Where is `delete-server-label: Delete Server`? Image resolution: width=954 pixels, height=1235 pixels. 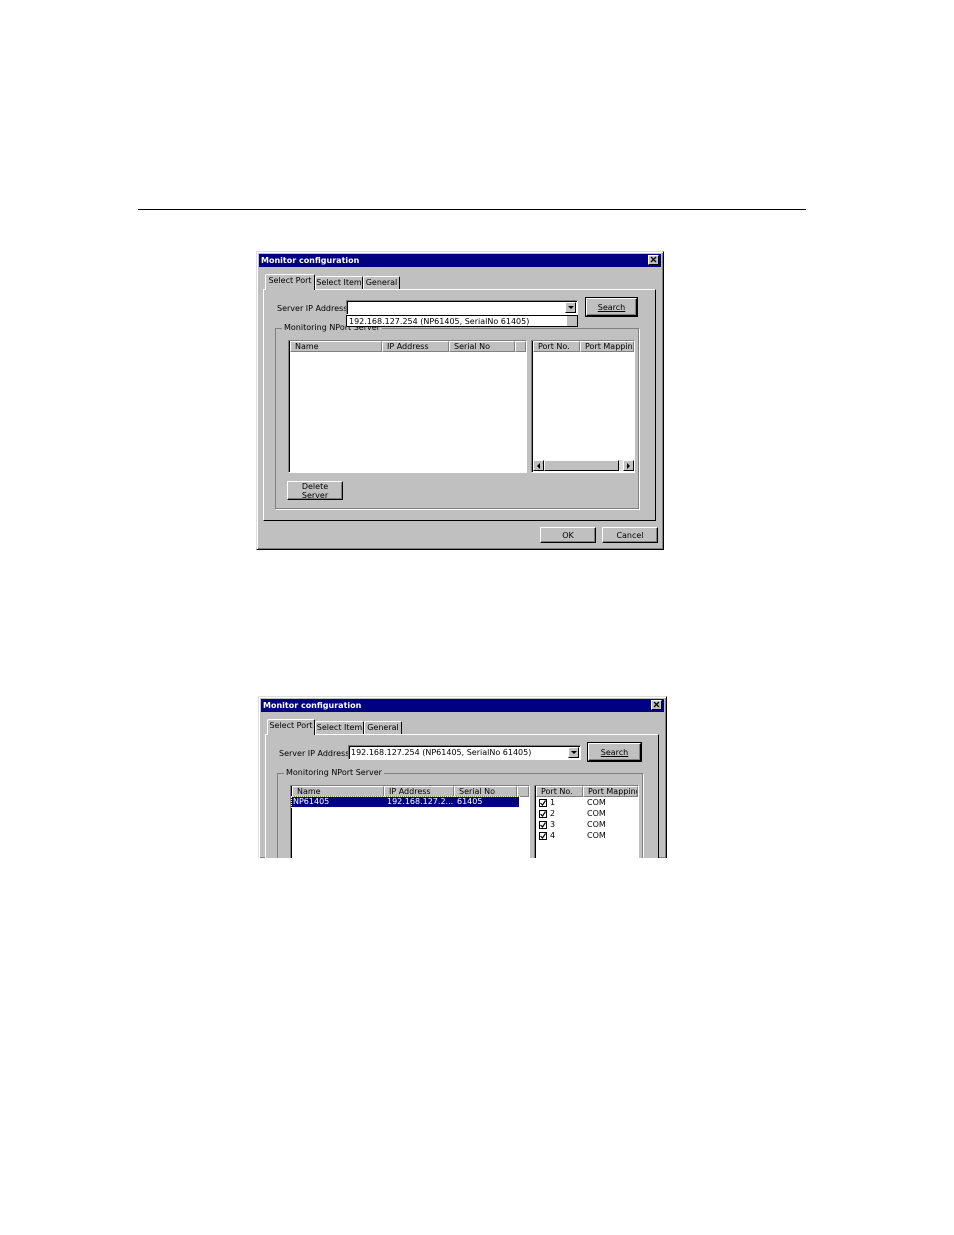 delete-server-label: Delete Server is located at coordinates (315, 491).